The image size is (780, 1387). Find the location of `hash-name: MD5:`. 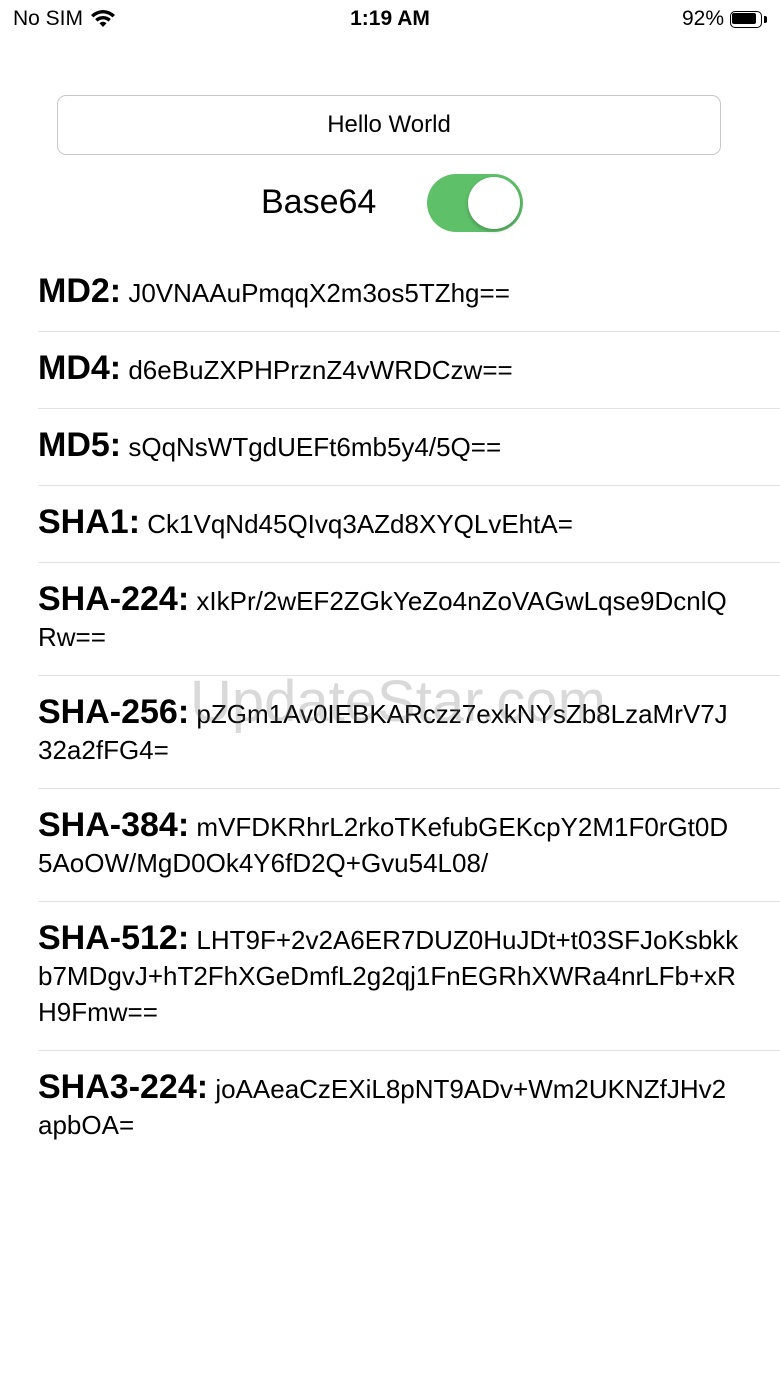

hash-name: MD5: is located at coordinates (80, 445).